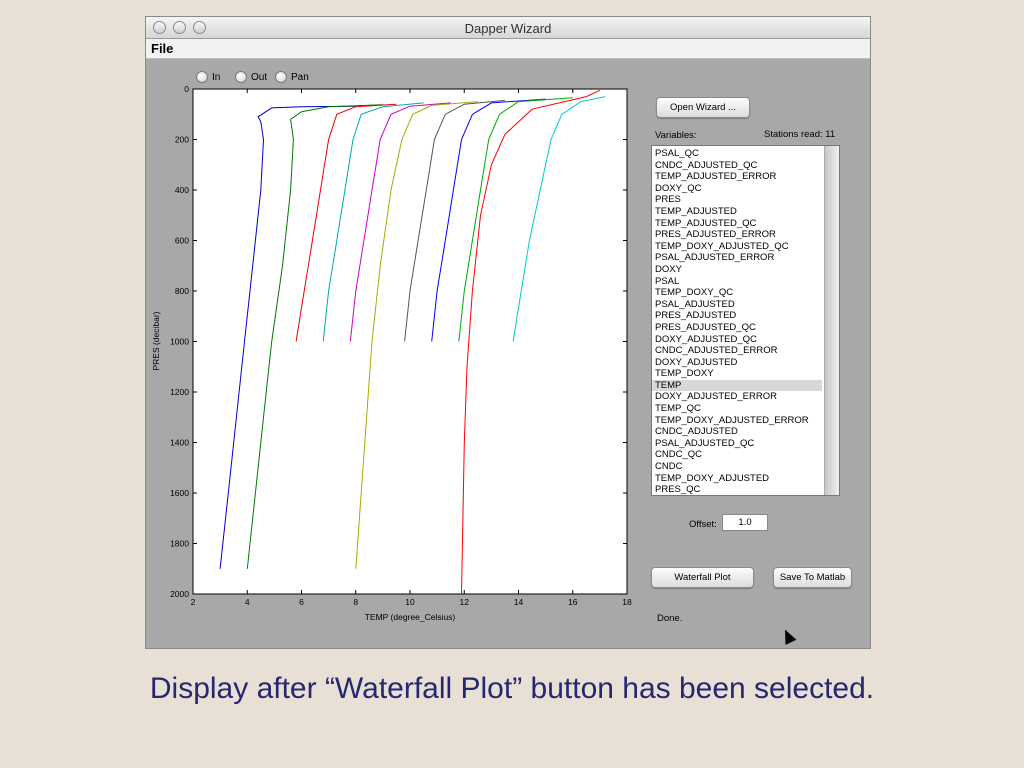  I want to click on x-tick-label: 16, so click(573, 602).